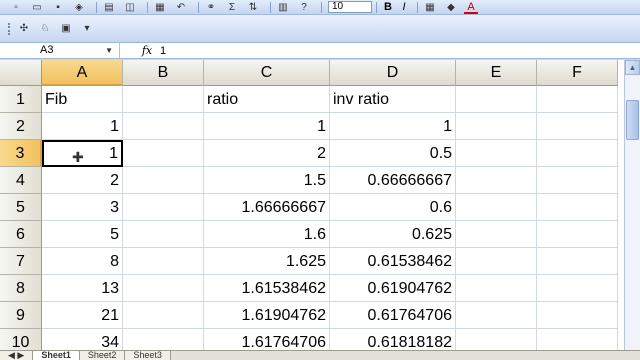 This screenshot has width=640, height=360. What do you see at coordinates (21, 315) in the screenshot?
I see `row-header: 9` at bounding box center [21, 315].